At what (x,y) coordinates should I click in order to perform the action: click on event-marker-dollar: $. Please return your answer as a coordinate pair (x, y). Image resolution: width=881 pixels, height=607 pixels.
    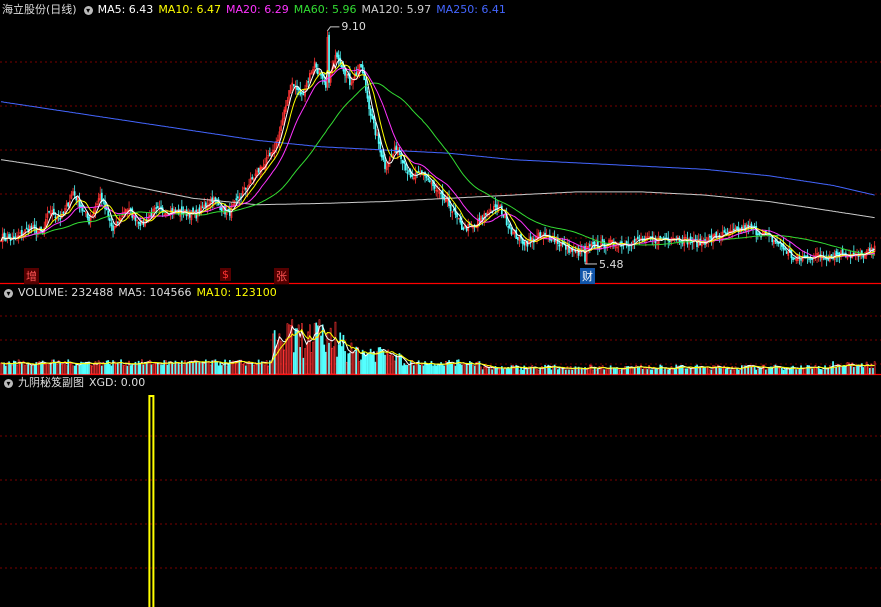
    Looking at the image, I should click on (225, 274).